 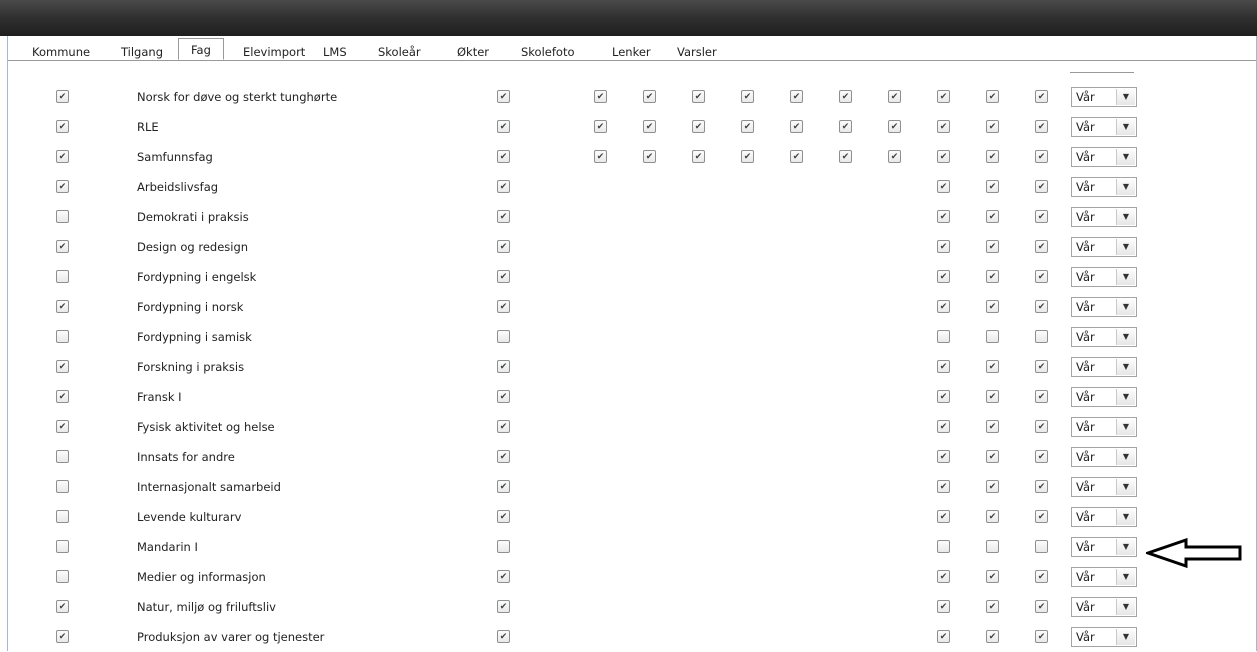 I want to click on tab-skolear: Skoleår, so click(x=399, y=52).